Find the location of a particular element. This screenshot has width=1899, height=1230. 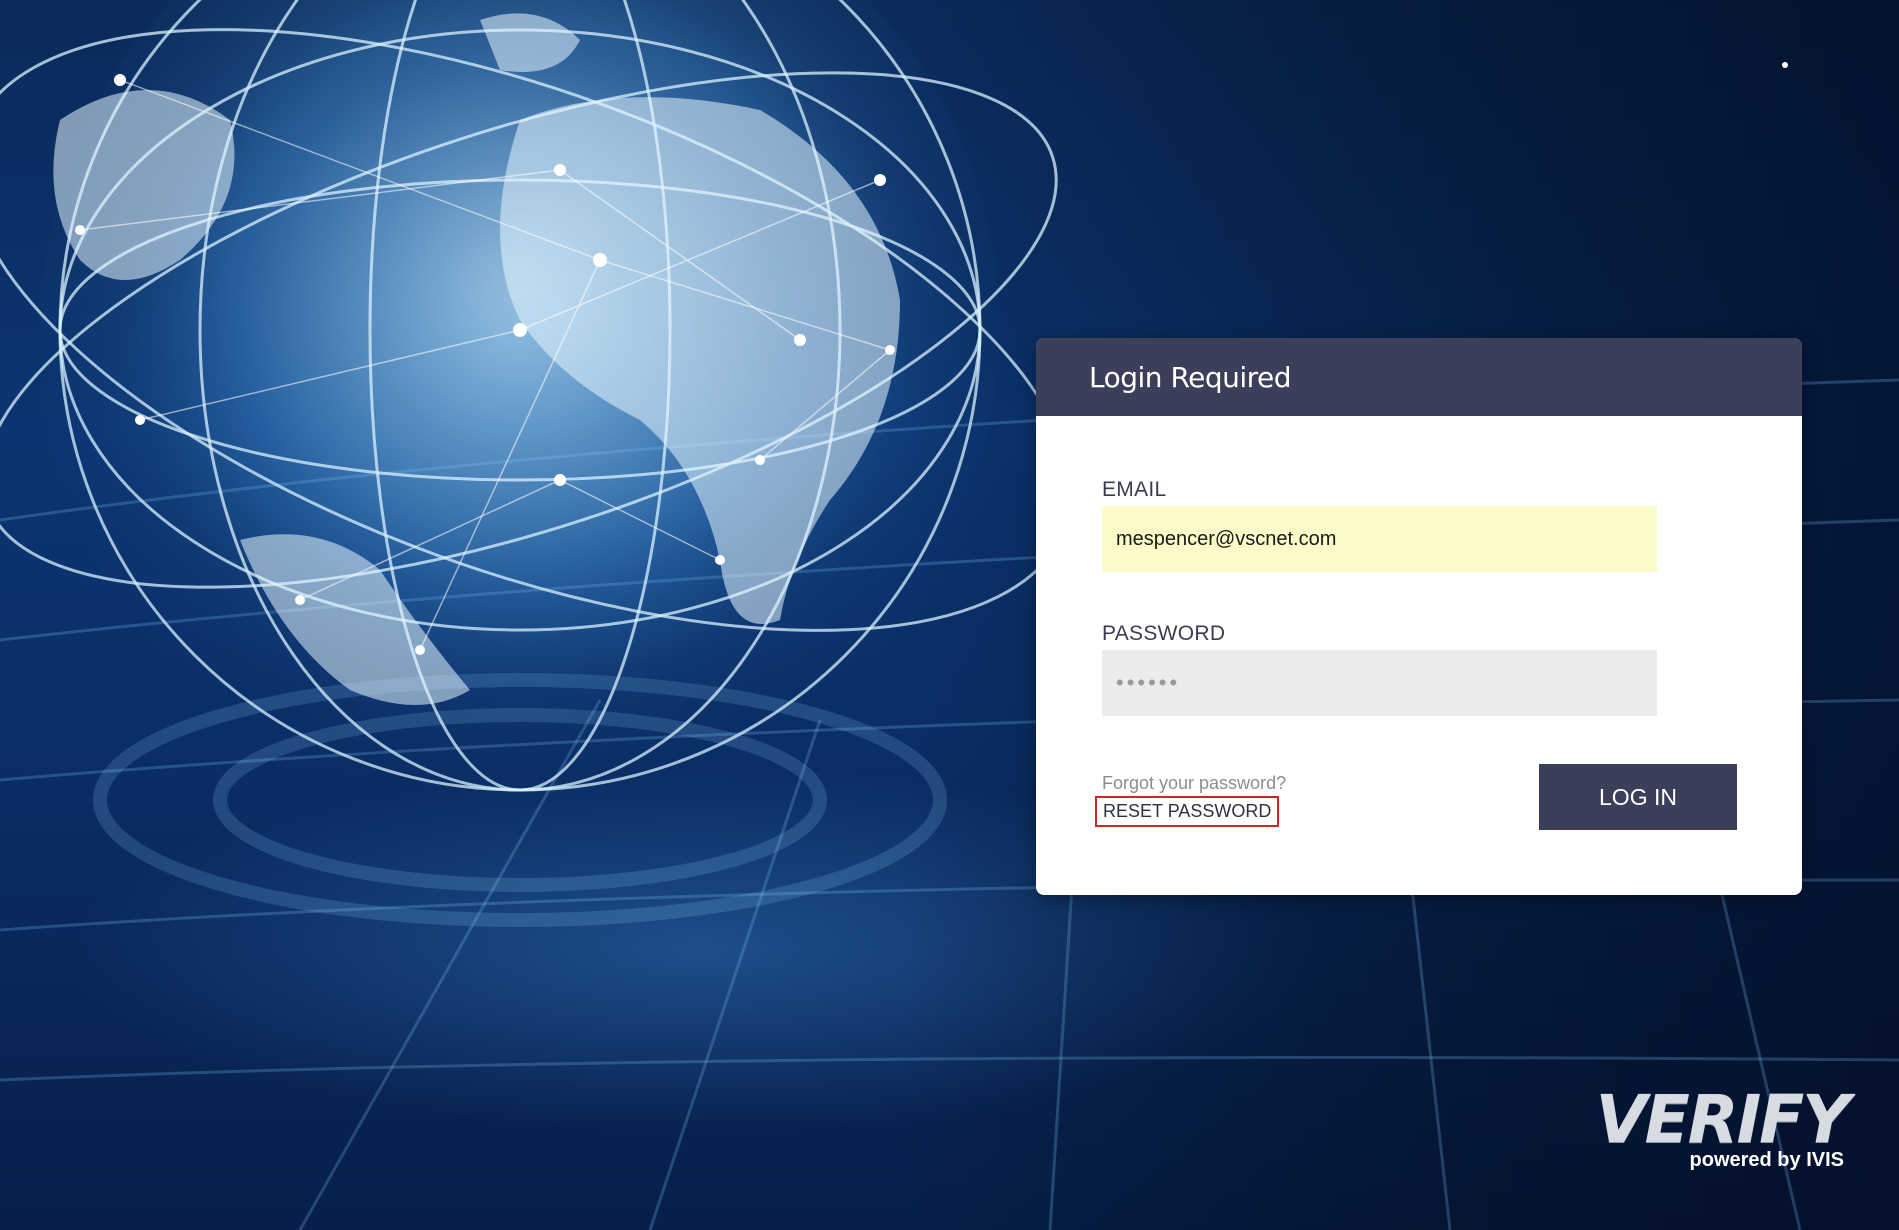

log-in-button: LOG IN is located at coordinates (1638, 797).